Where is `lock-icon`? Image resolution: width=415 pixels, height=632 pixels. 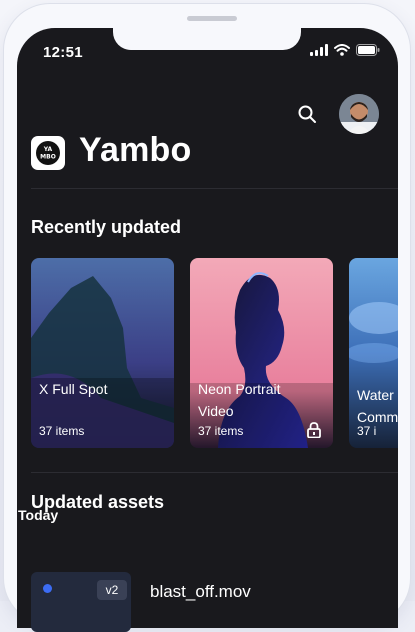
lock-icon is located at coordinates (314, 430).